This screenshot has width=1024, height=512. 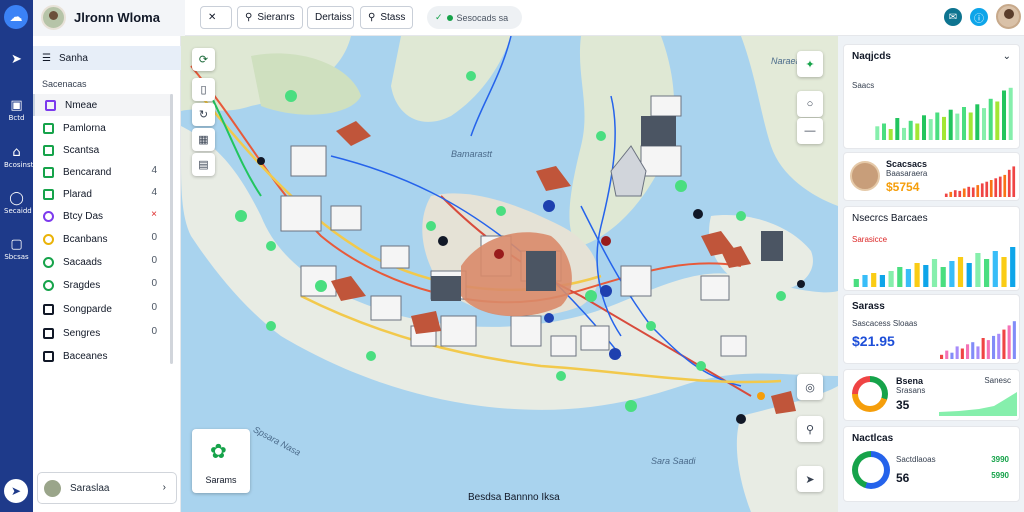 What do you see at coordinates (16, 152) in the screenshot?
I see `home-icon: ⌂` at bounding box center [16, 152].